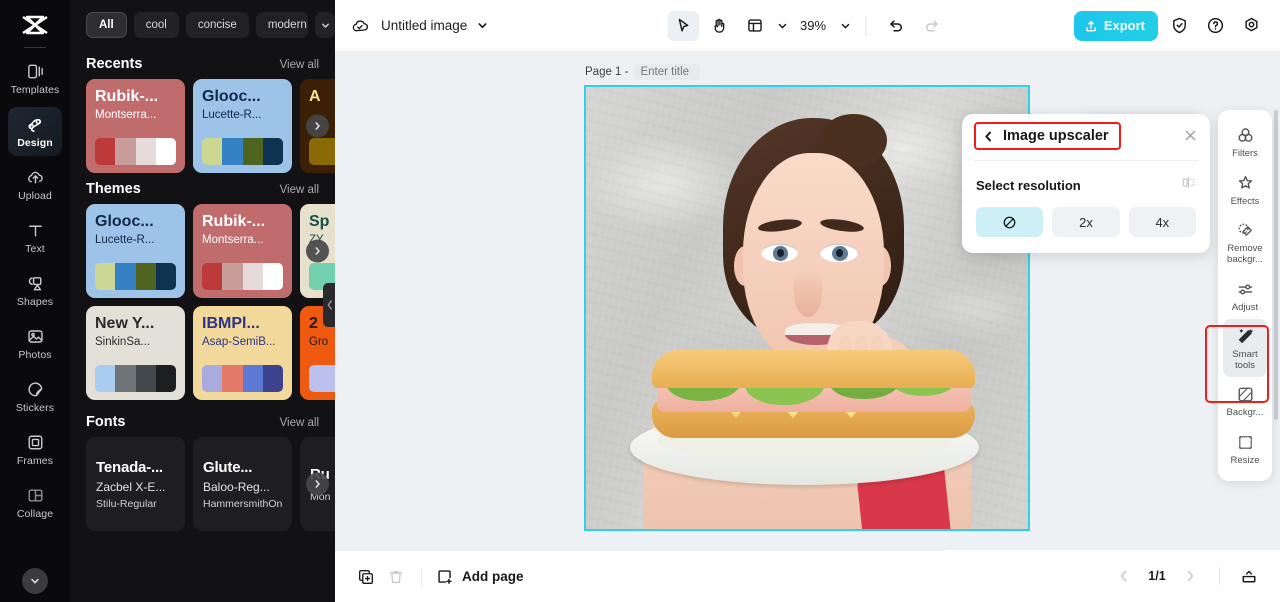  I want to click on redo-icon, so click(932, 26).